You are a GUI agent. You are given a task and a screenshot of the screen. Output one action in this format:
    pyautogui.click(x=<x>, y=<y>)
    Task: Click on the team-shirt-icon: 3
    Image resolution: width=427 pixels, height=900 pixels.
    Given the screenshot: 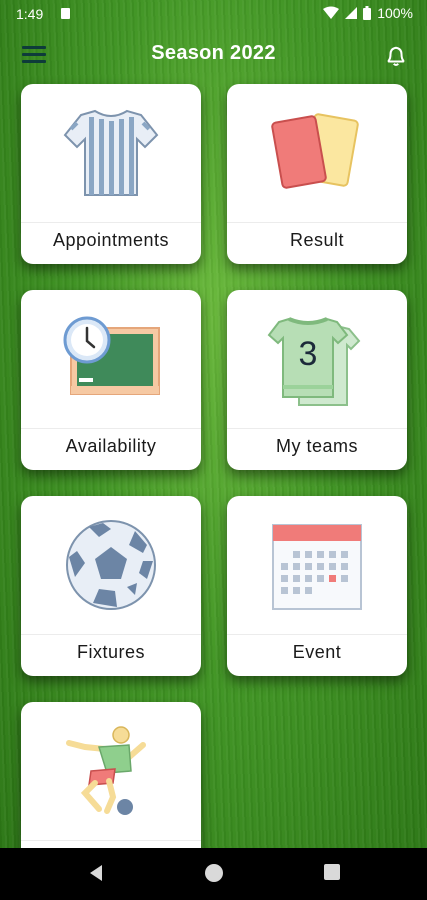 What is the action you would take?
    pyautogui.click(x=314, y=361)
    